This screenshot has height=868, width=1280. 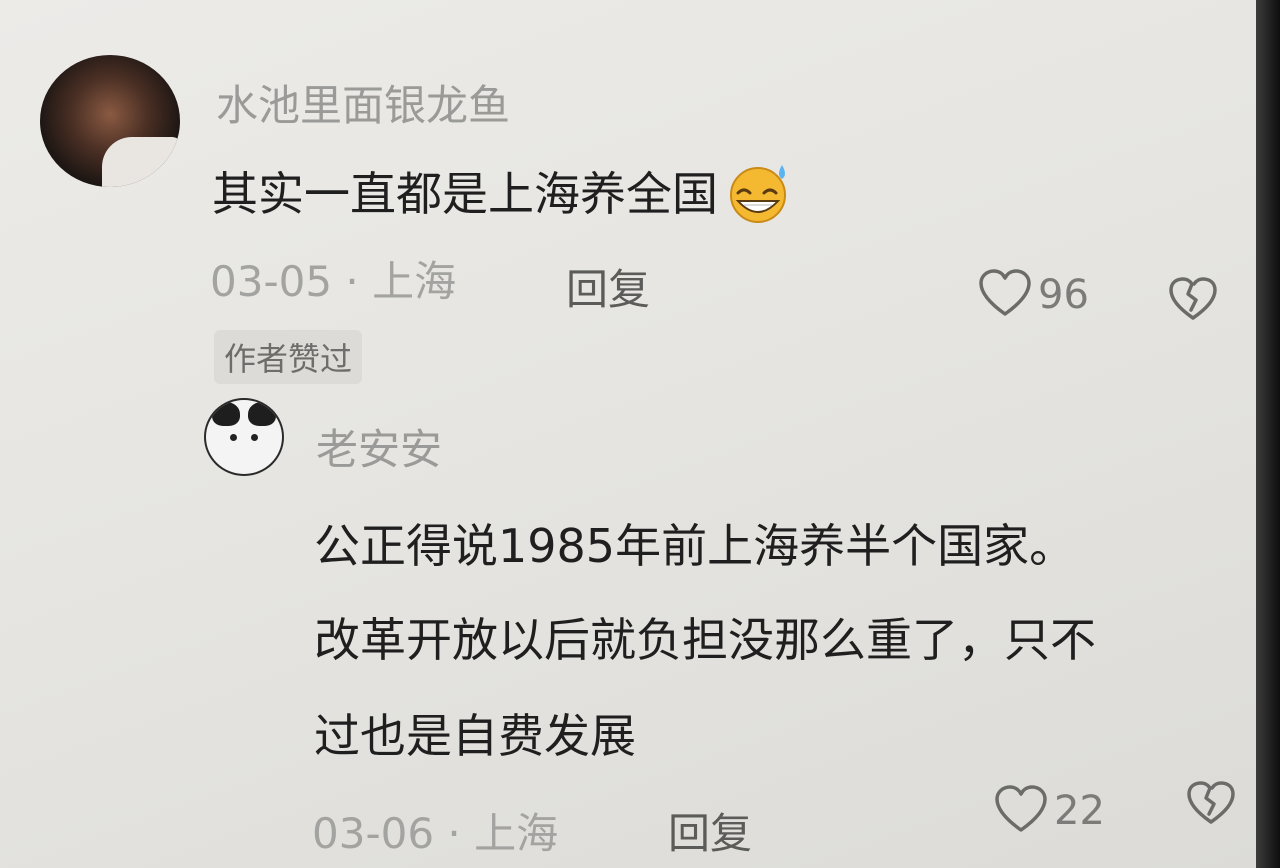 I want to click on reply-text-line: 改革开放以后就负担没那么重了，只不, so click(x=705, y=640).